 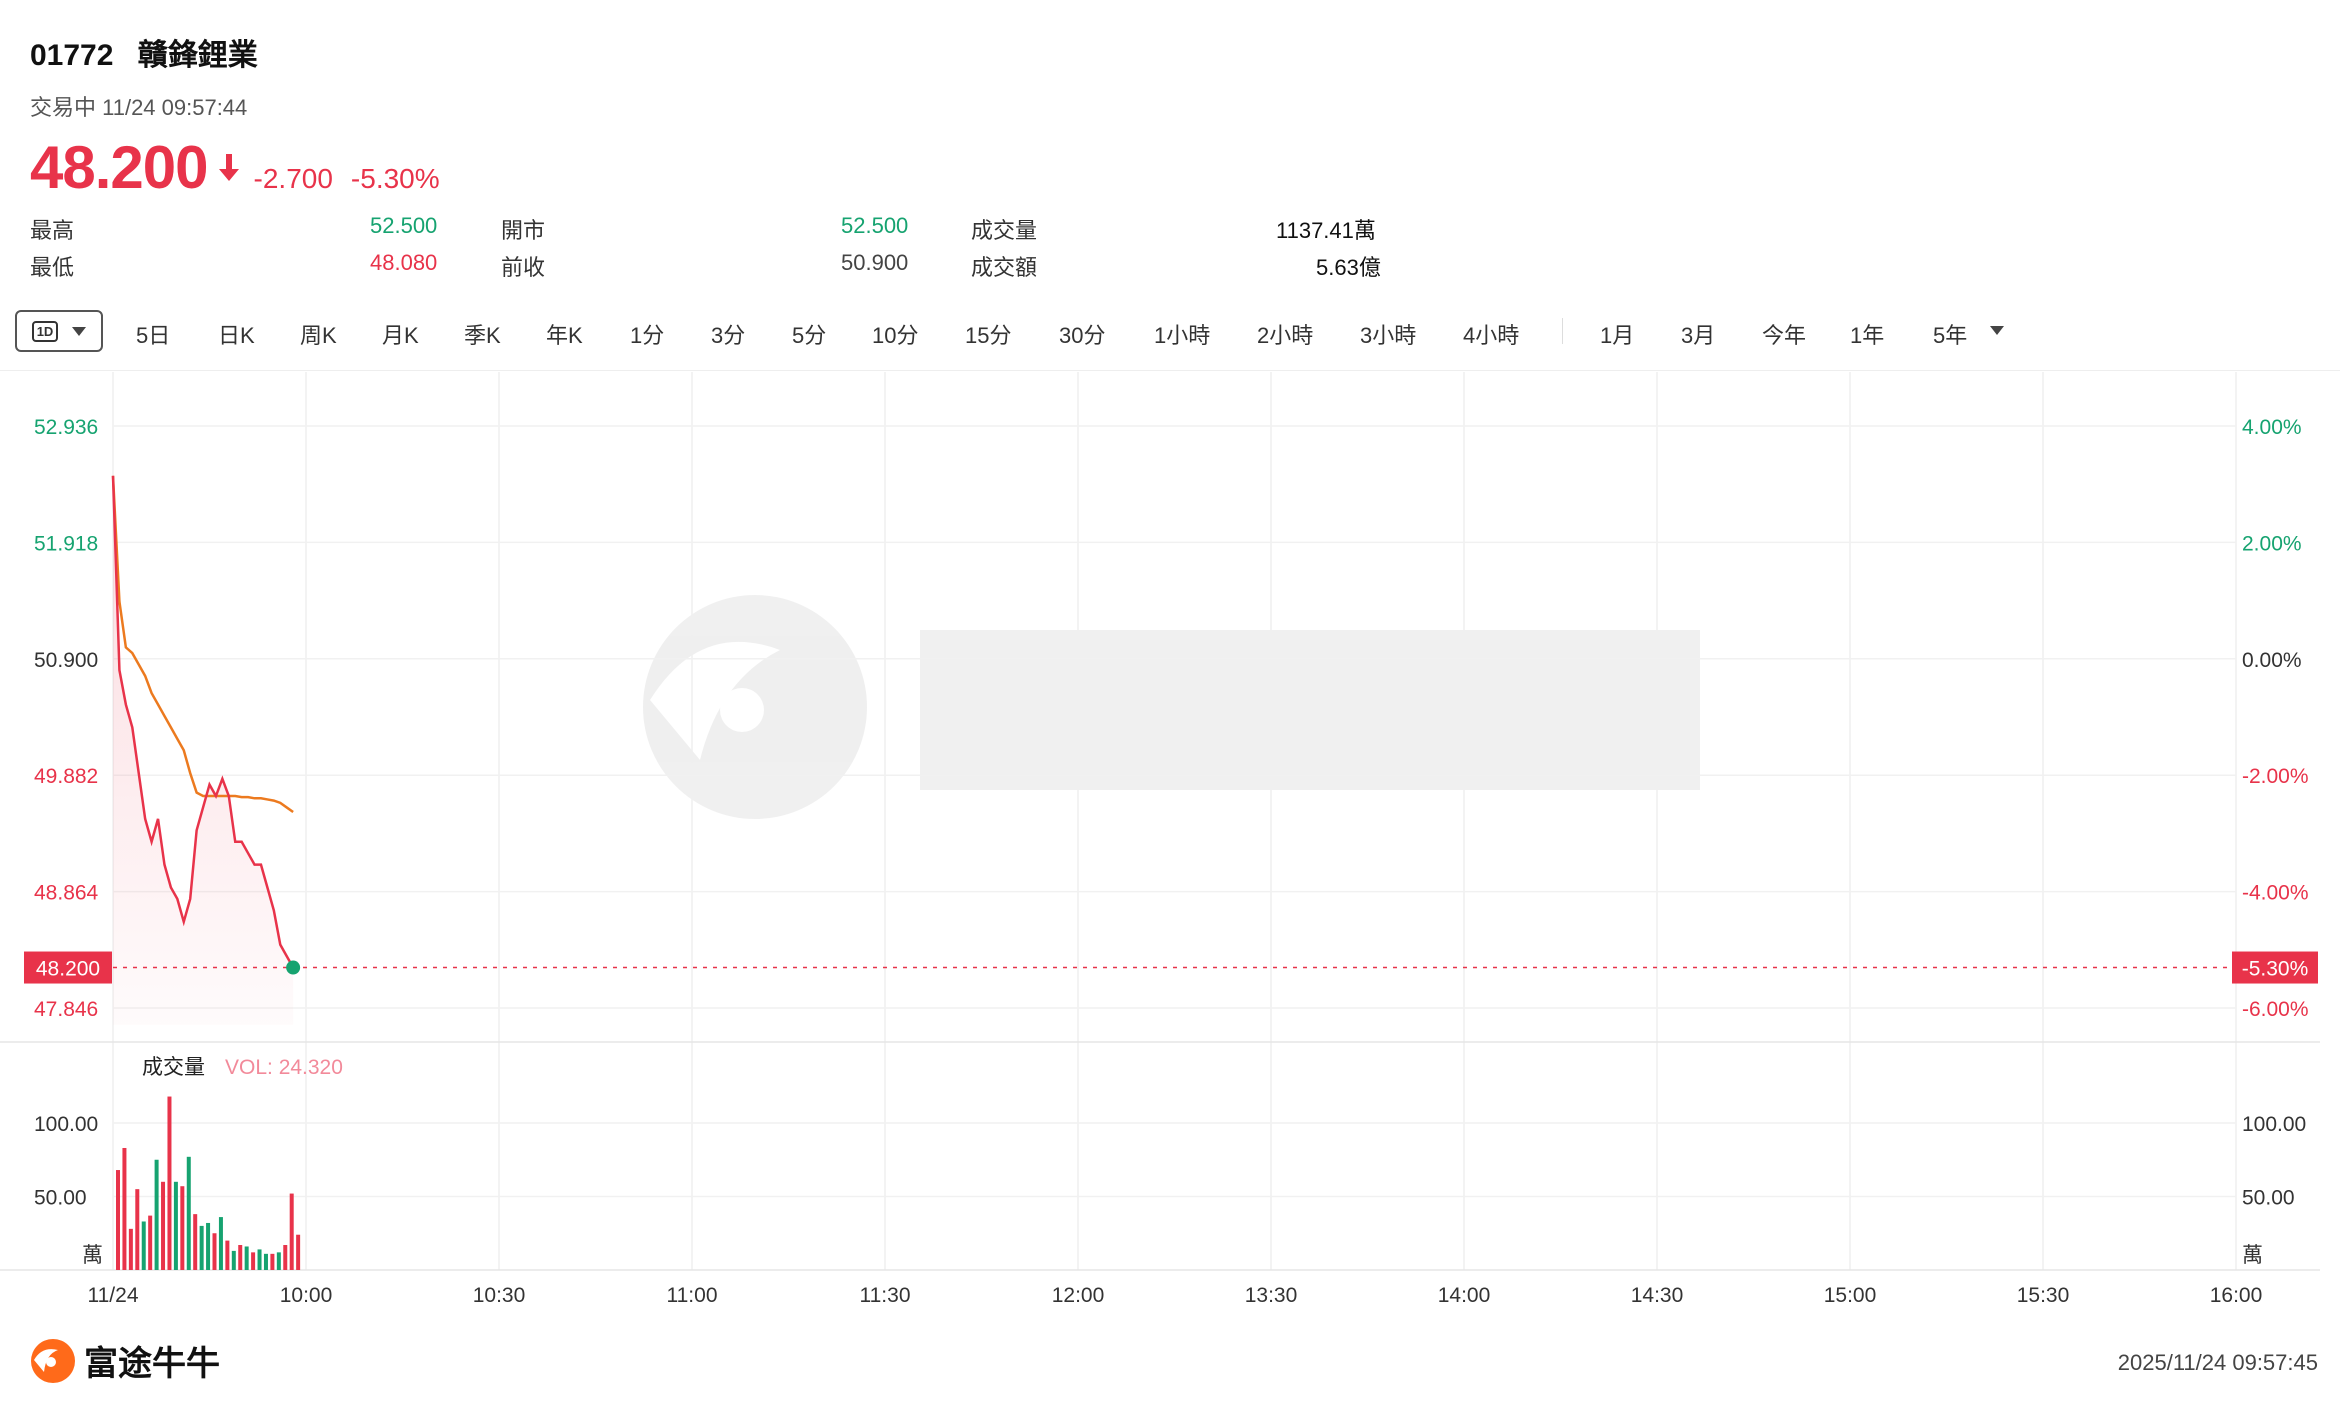 What do you see at coordinates (66, 776) in the screenshot?
I see `y-tick-label: 49.882` at bounding box center [66, 776].